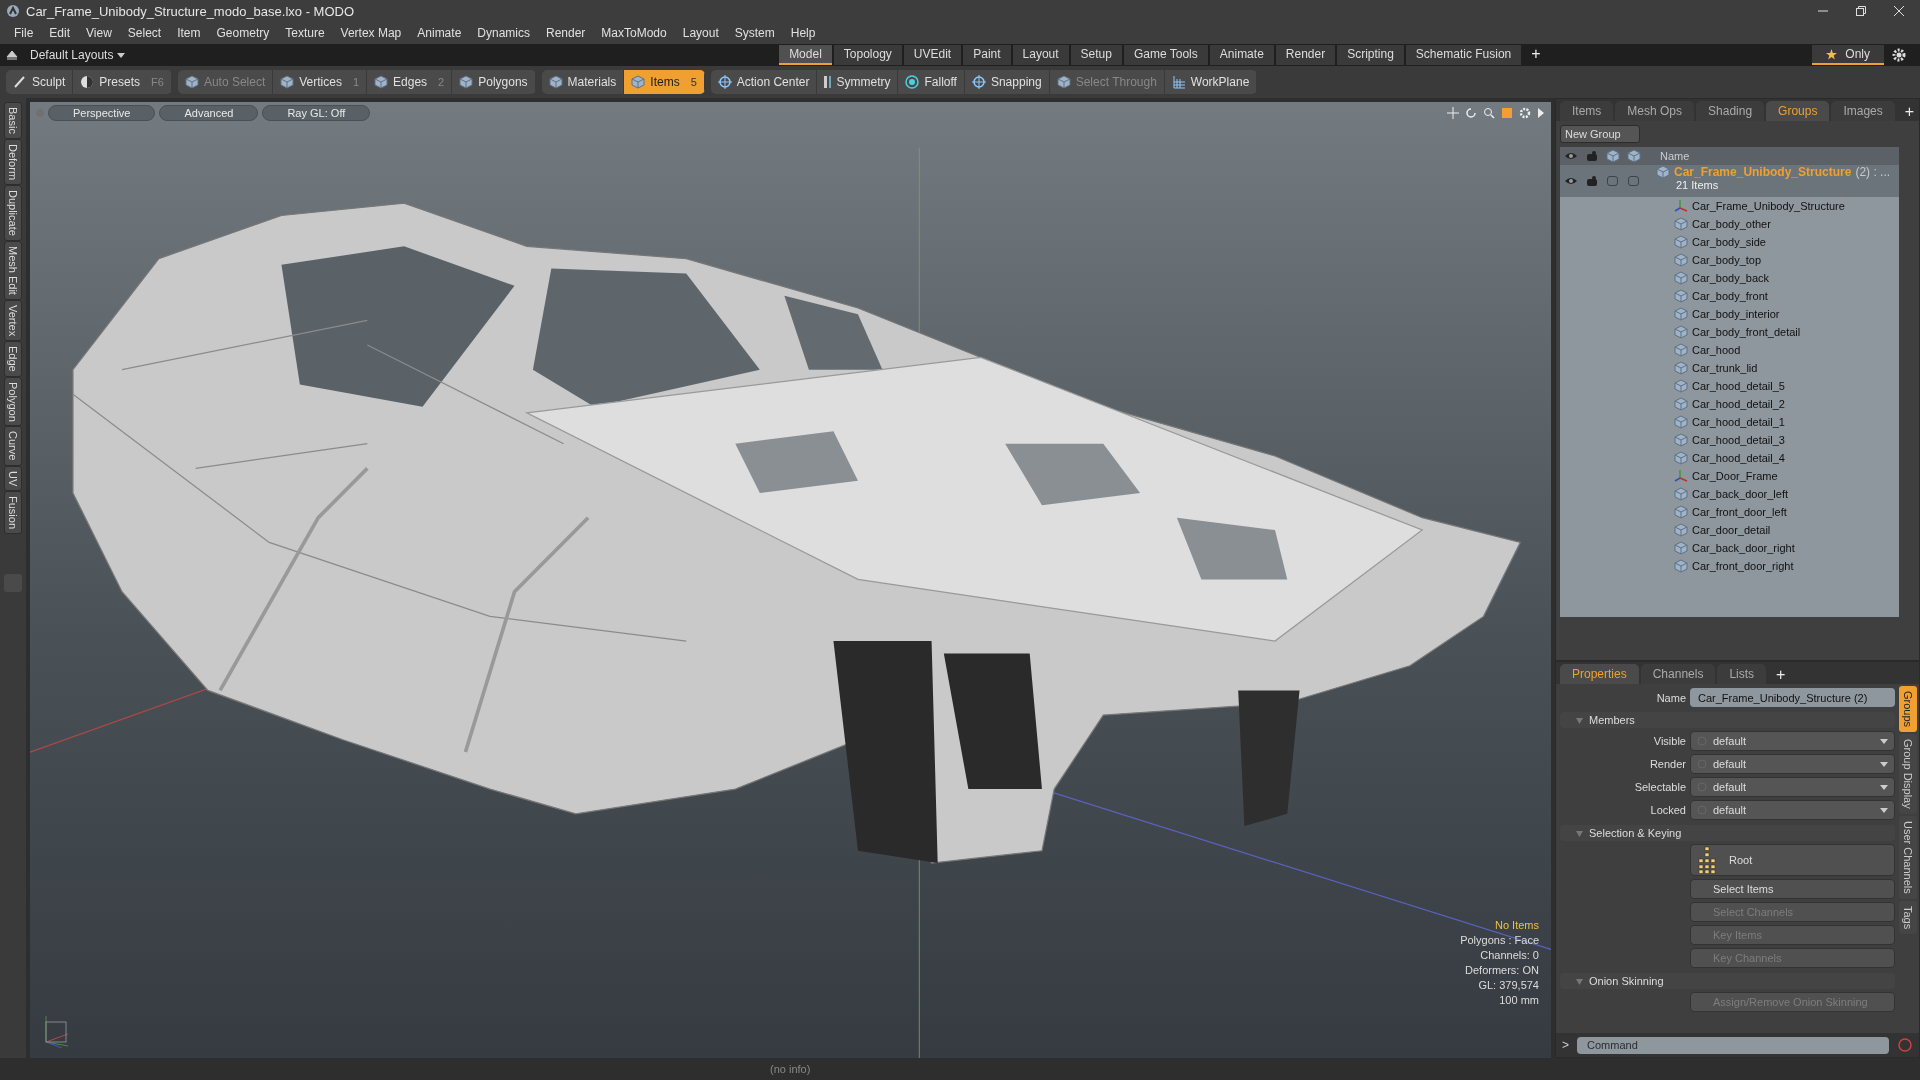 Image resolution: width=1920 pixels, height=1080 pixels. Describe the element at coordinates (40, 82) in the screenshot. I see `toolbar-button: Sculpt` at that location.